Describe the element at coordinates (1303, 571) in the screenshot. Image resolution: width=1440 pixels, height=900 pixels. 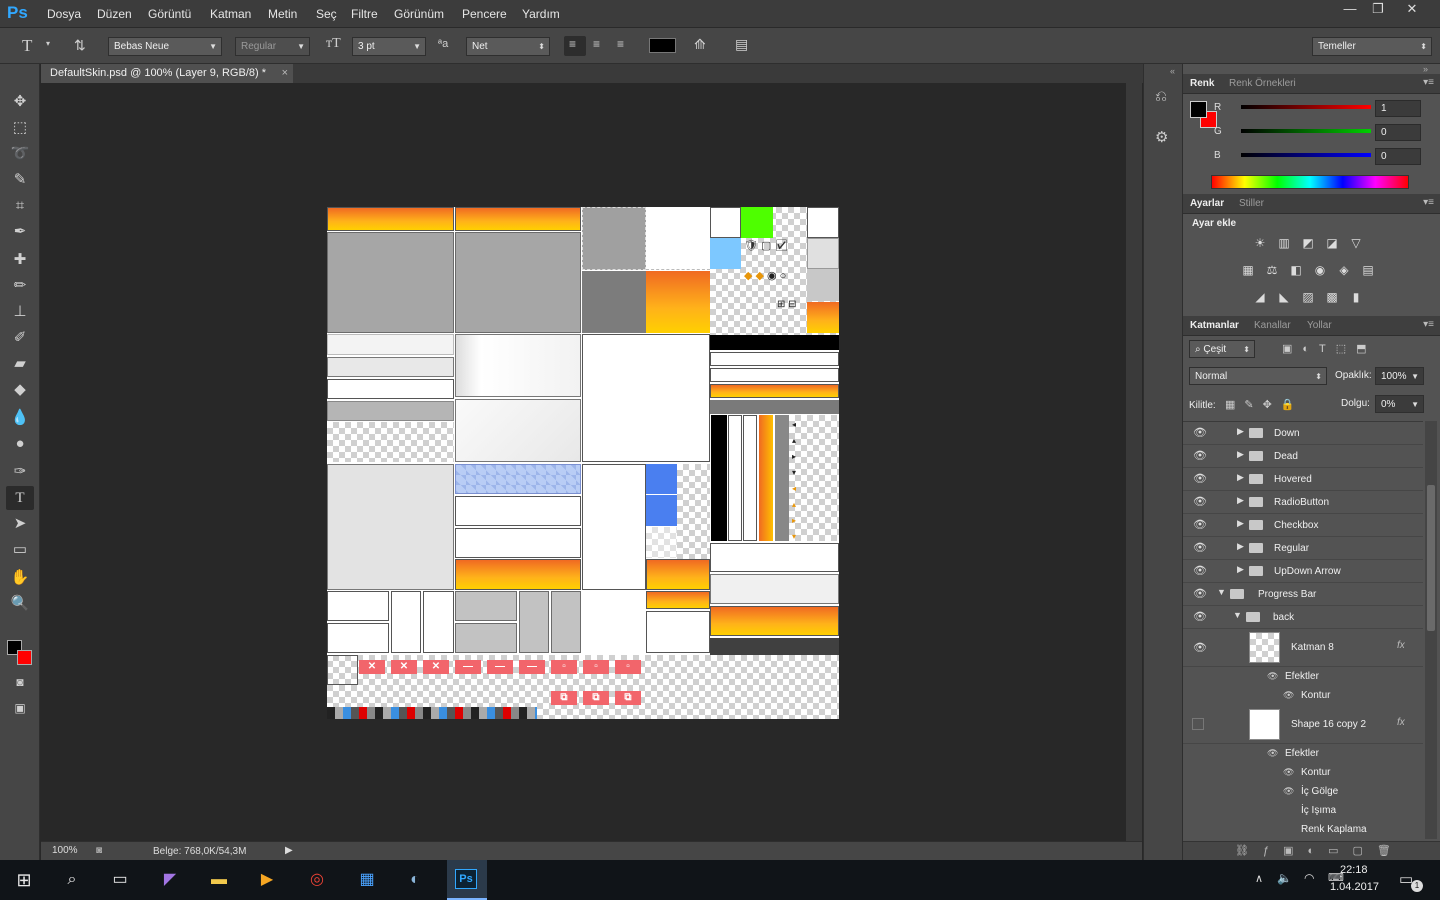
I see `layer-group-row: 👁 ▶ UpDown Arrow` at that location.